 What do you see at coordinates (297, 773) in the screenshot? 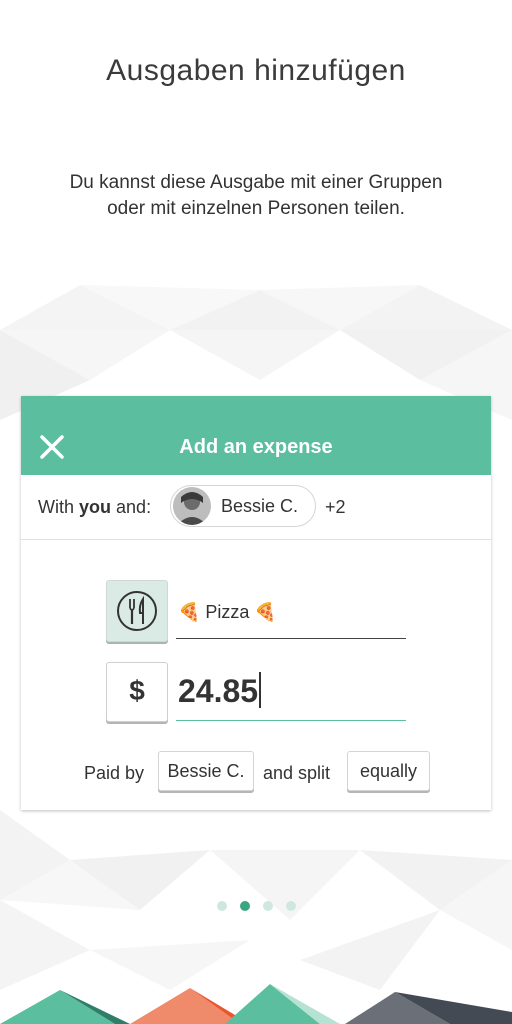
I see `split-label: and split` at bounding box center [297, 773].